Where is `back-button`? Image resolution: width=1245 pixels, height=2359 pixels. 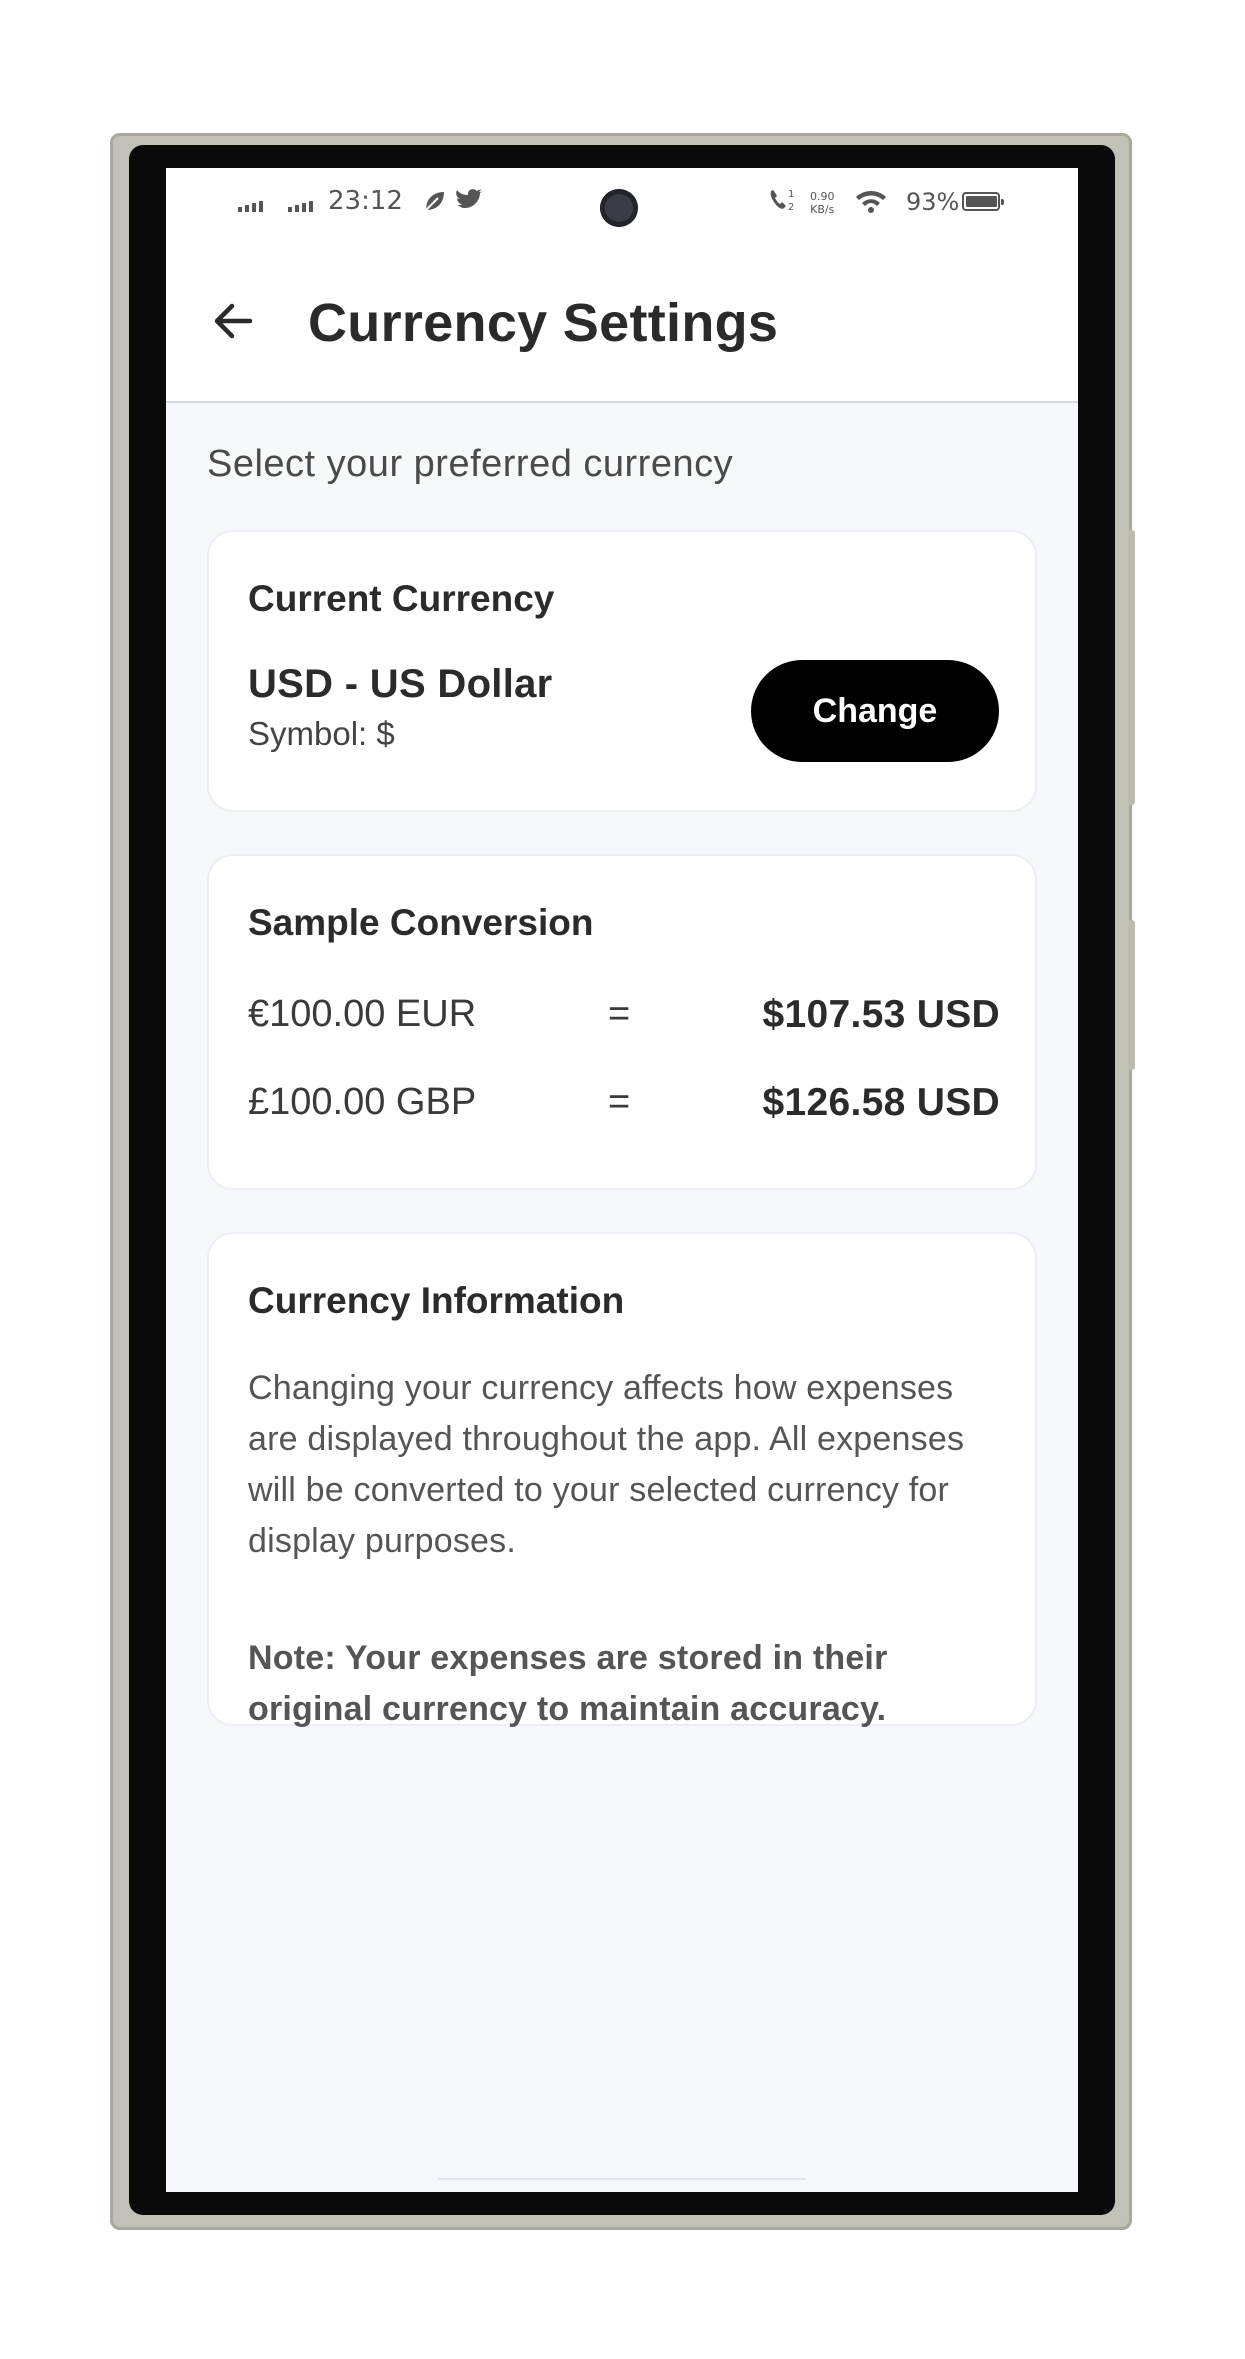 back-button is located at coordinates (234, 321).